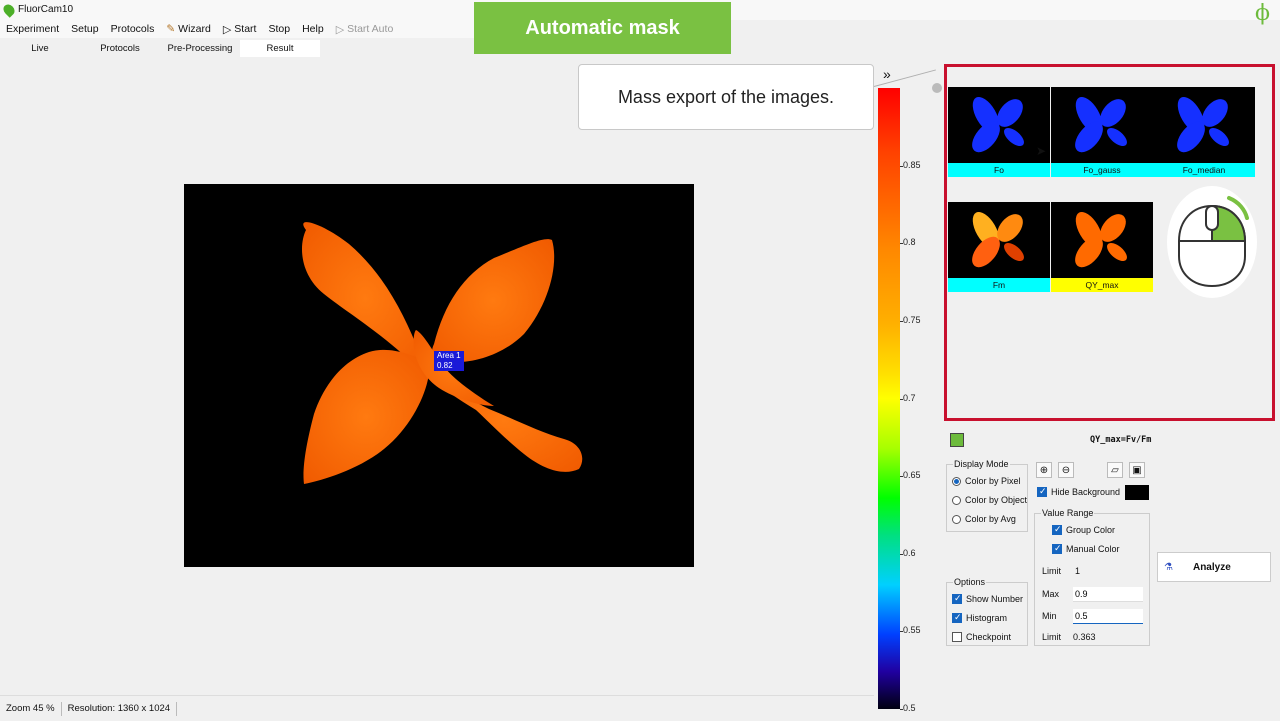 The image size is (1280, 721). What do you see at coordinates (1168, 567) in the screenshot?
I see `flask-icon: ⚗` at bounding box center [1168, 567].